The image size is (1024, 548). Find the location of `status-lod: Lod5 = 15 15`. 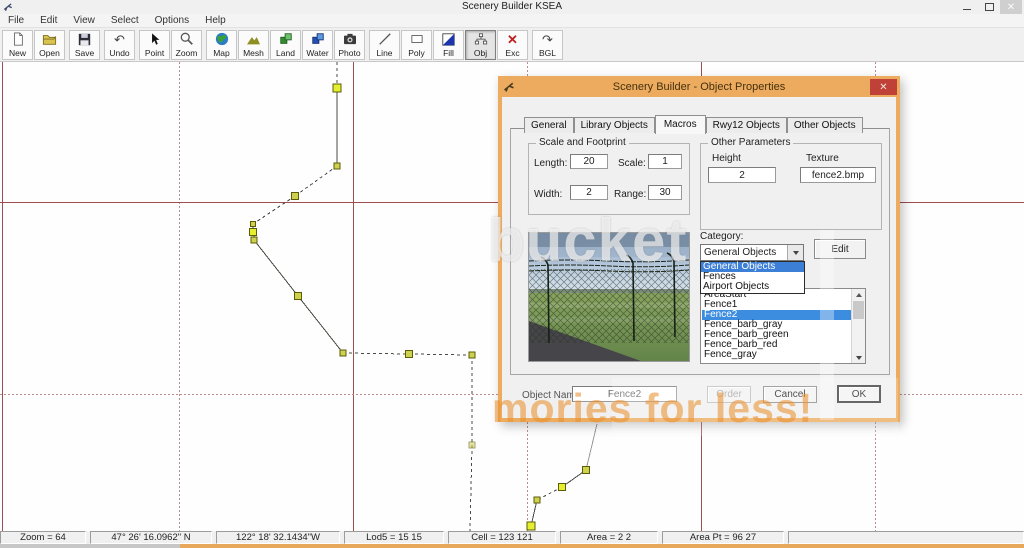

status-lod: Lod5 = 15 15 is located at coordinates (394, 537).